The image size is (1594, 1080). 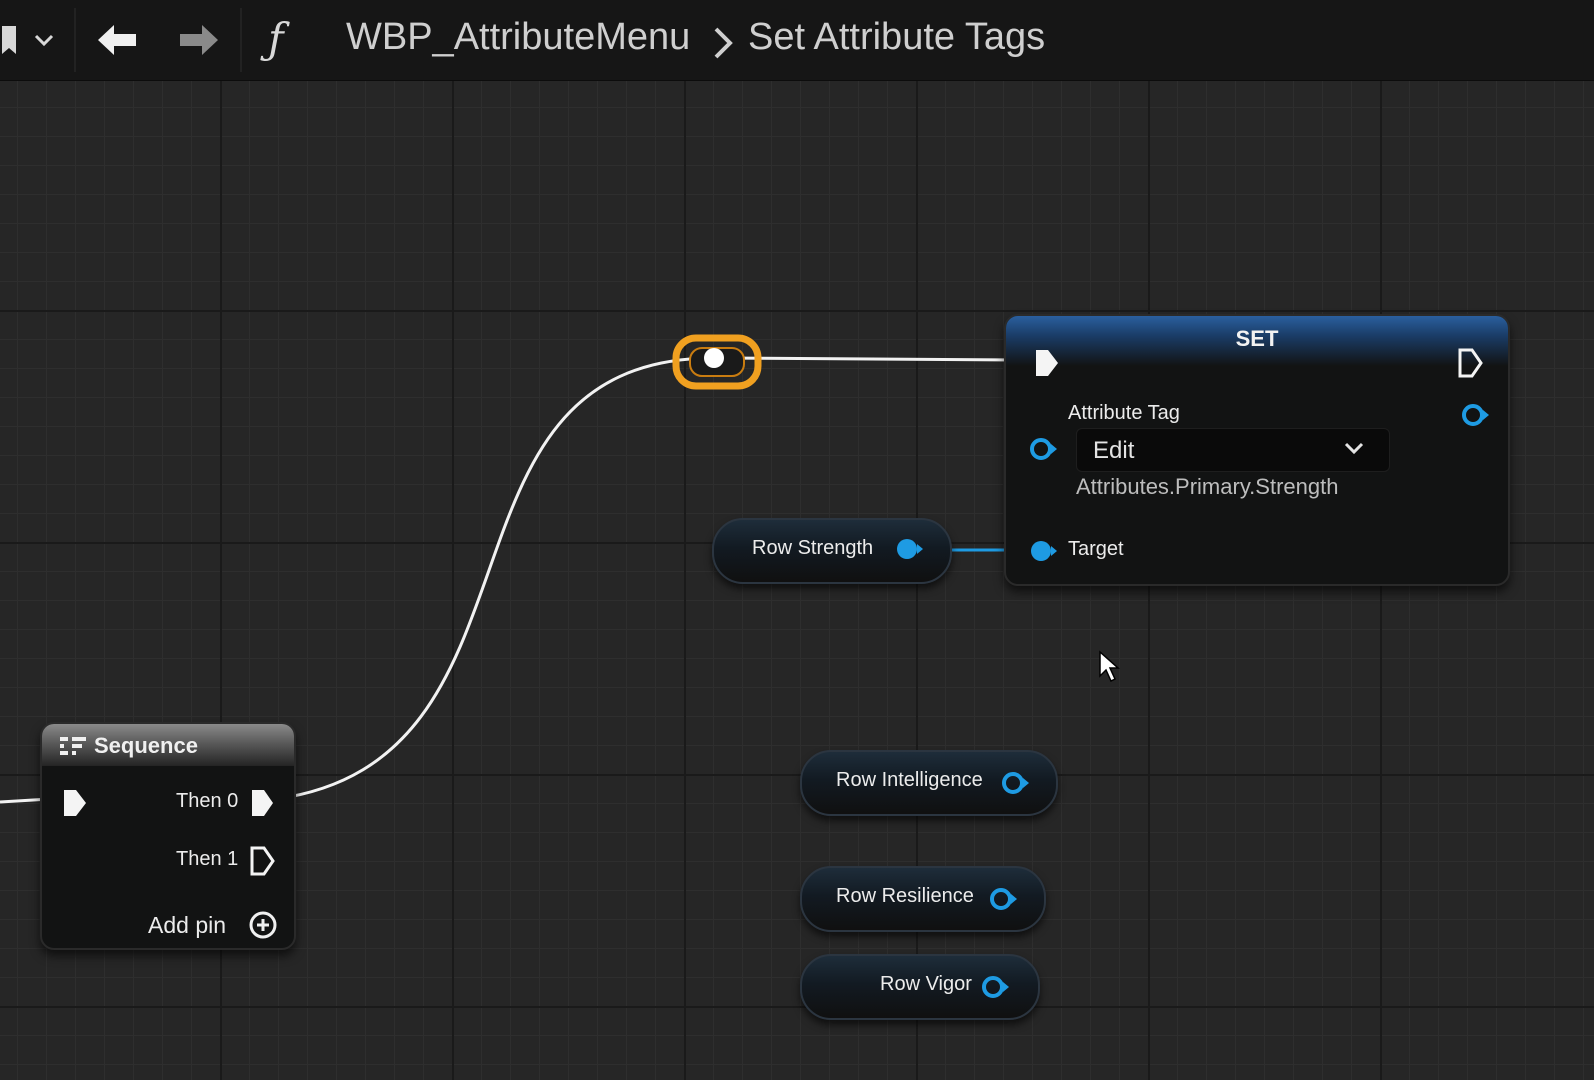 I want to click on row-intelligence-pin-icon, so click(x=1017, y=783).